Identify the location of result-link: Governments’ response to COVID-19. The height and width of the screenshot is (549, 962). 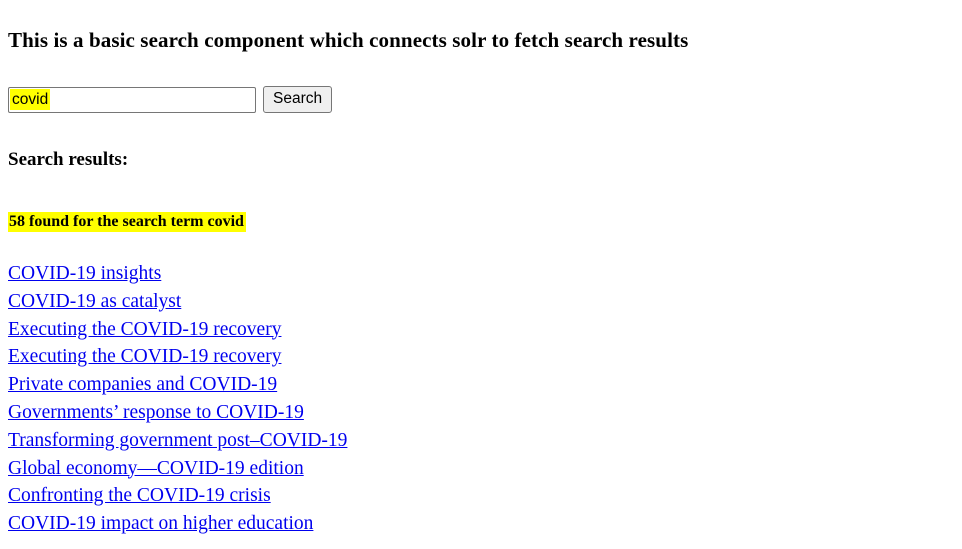
(156, 412).